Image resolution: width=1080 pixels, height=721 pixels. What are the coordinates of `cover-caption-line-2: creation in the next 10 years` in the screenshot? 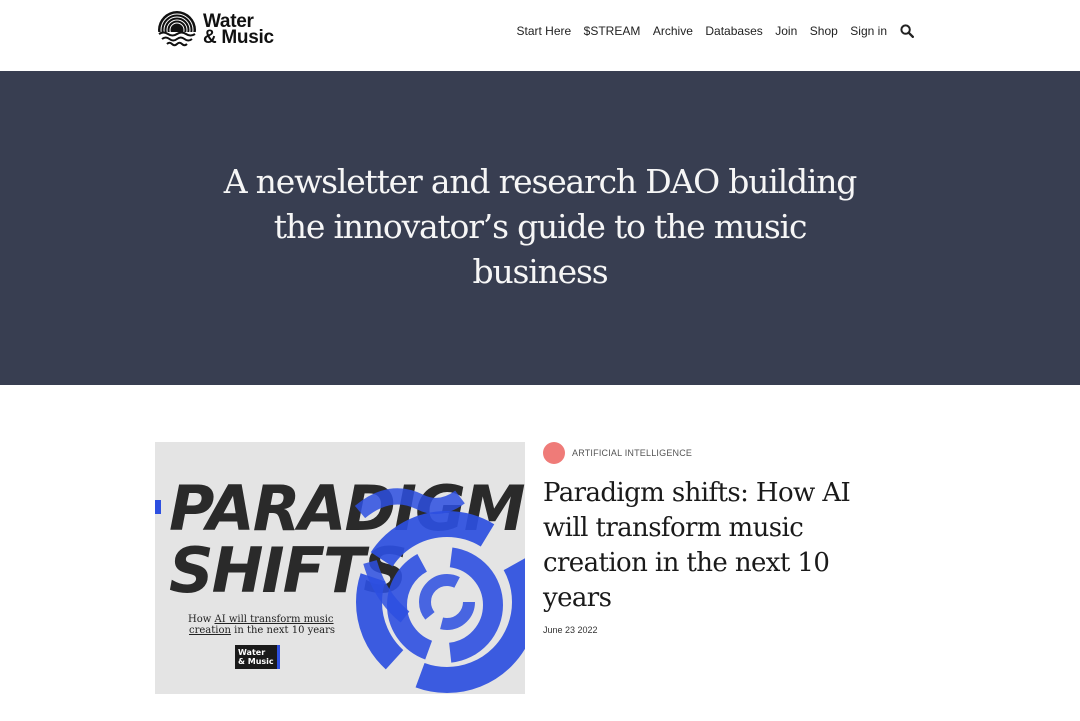 It's located at (262, 630).